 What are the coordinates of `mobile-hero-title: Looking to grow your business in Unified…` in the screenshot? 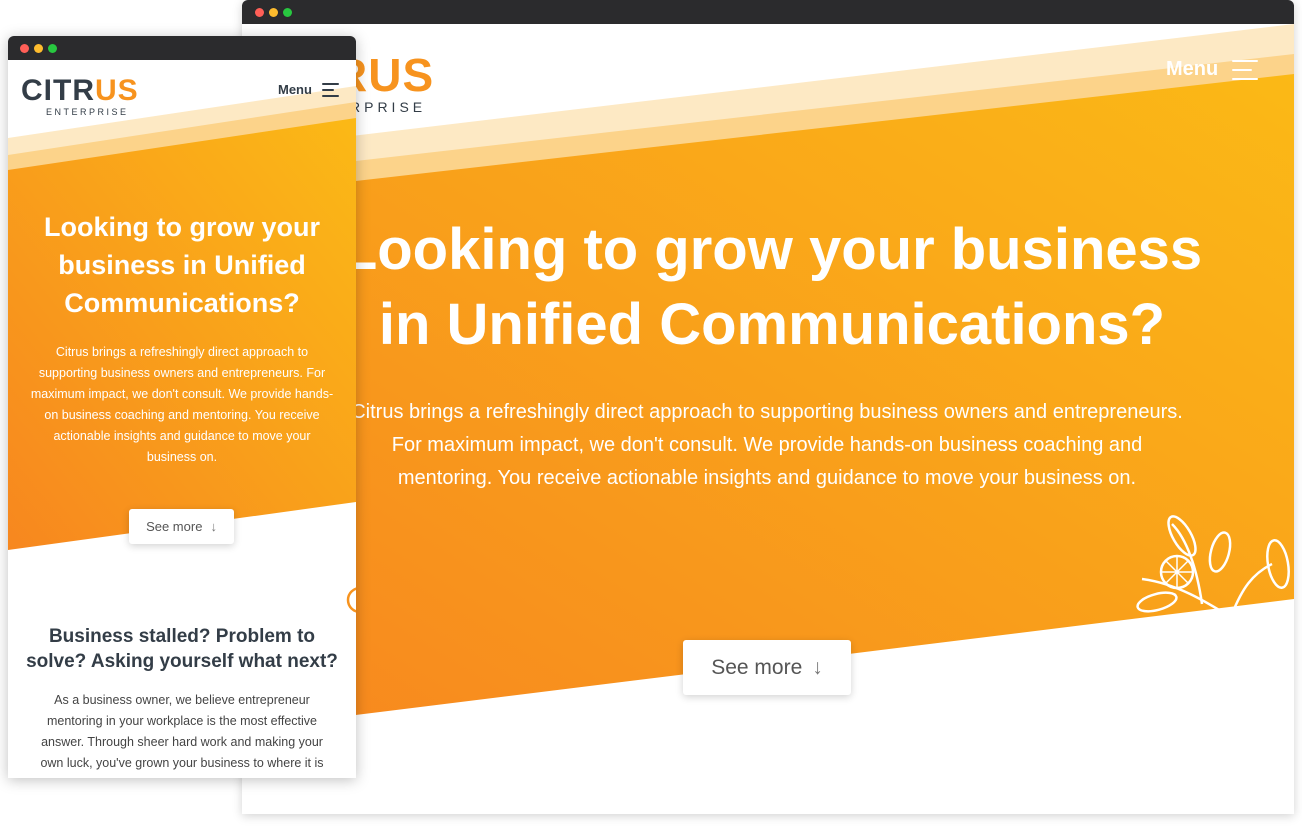 It's located at (182, 265).